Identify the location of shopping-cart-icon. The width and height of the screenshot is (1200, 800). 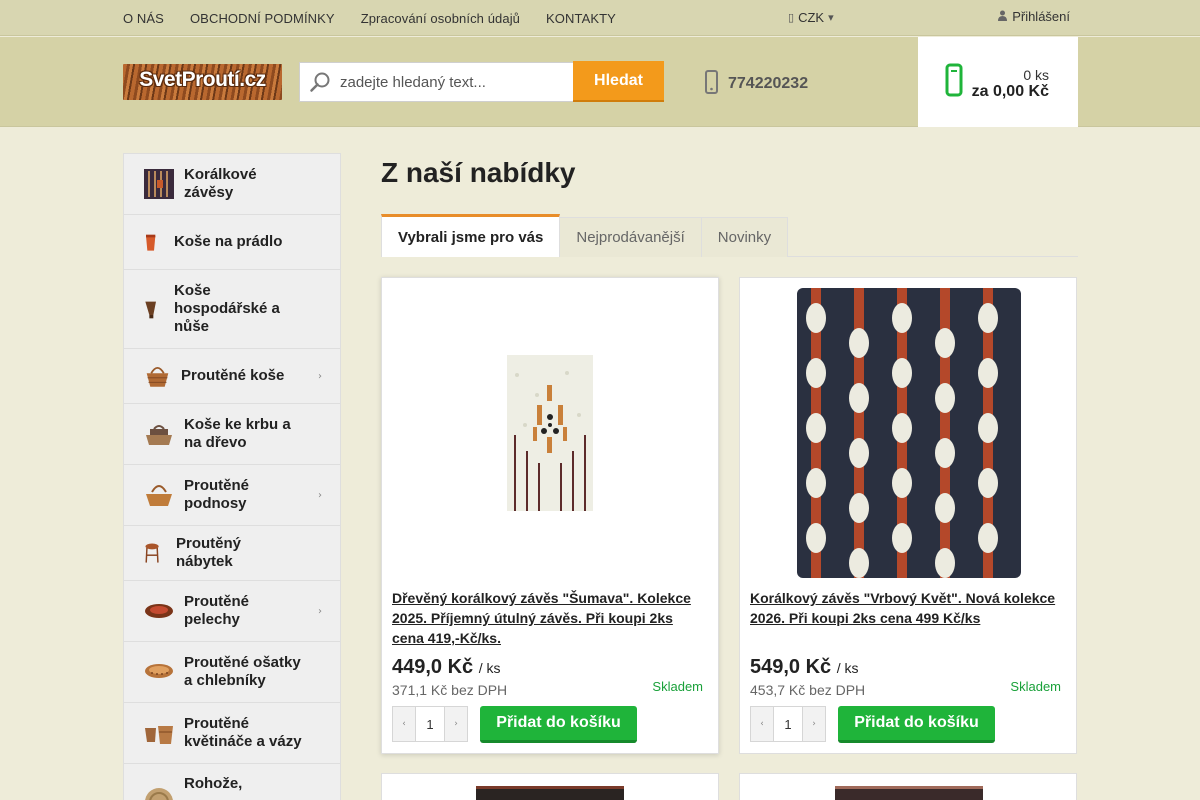
(954, 81).